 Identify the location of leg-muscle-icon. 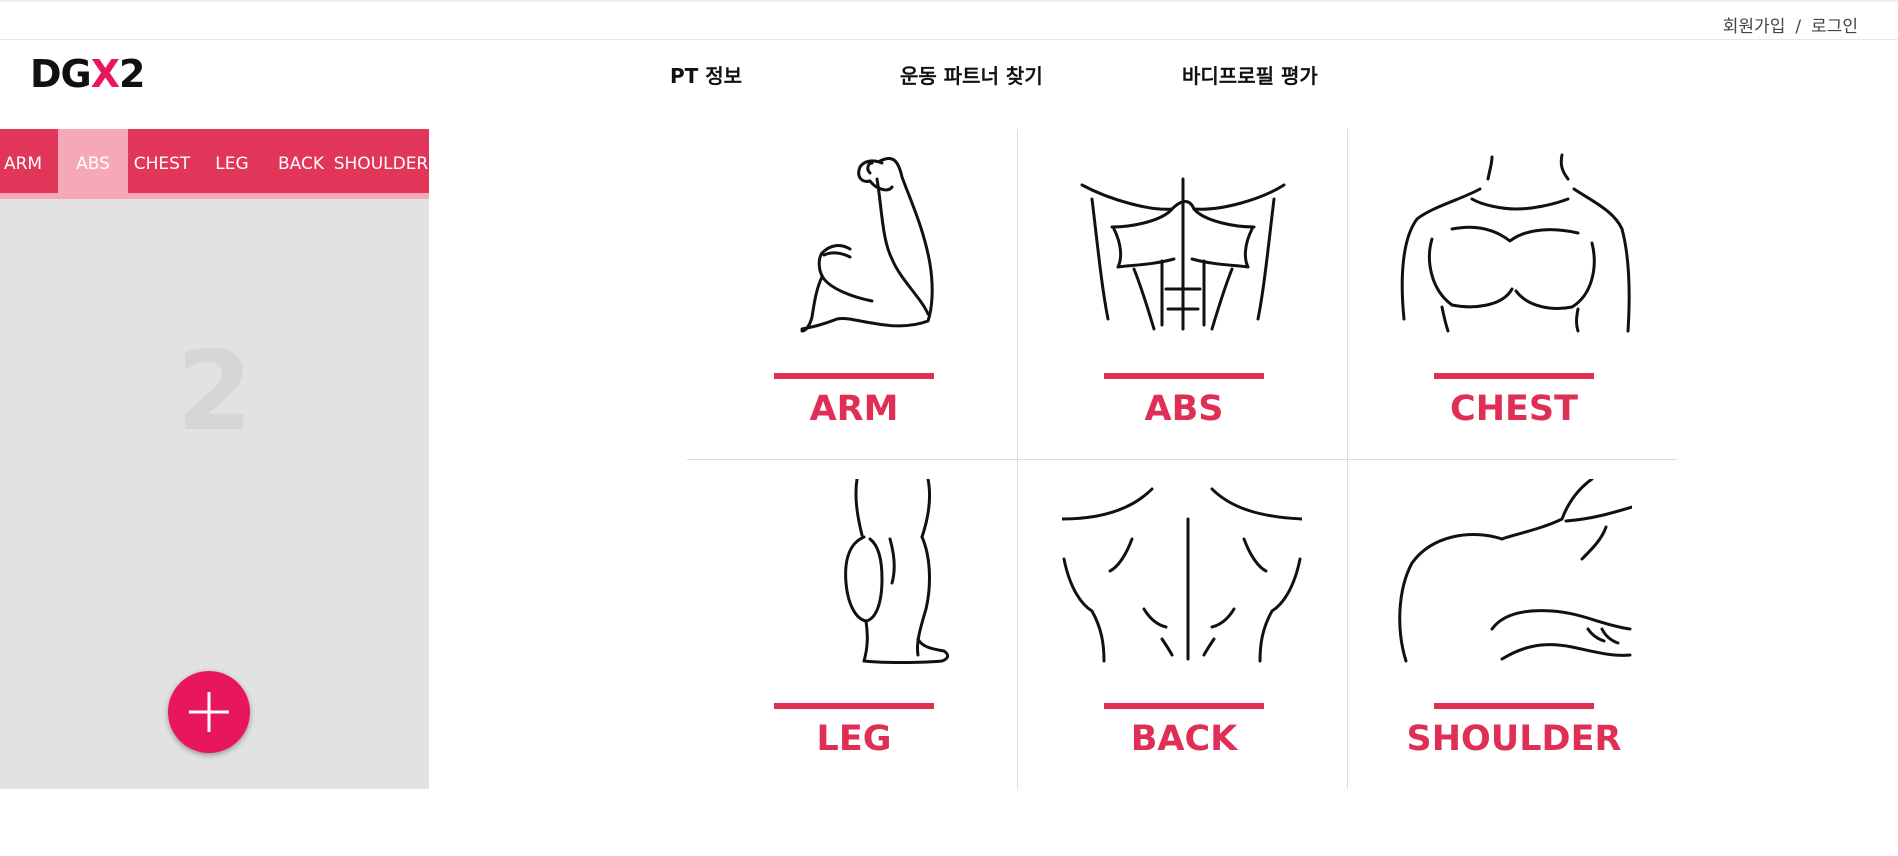
(897, 571).